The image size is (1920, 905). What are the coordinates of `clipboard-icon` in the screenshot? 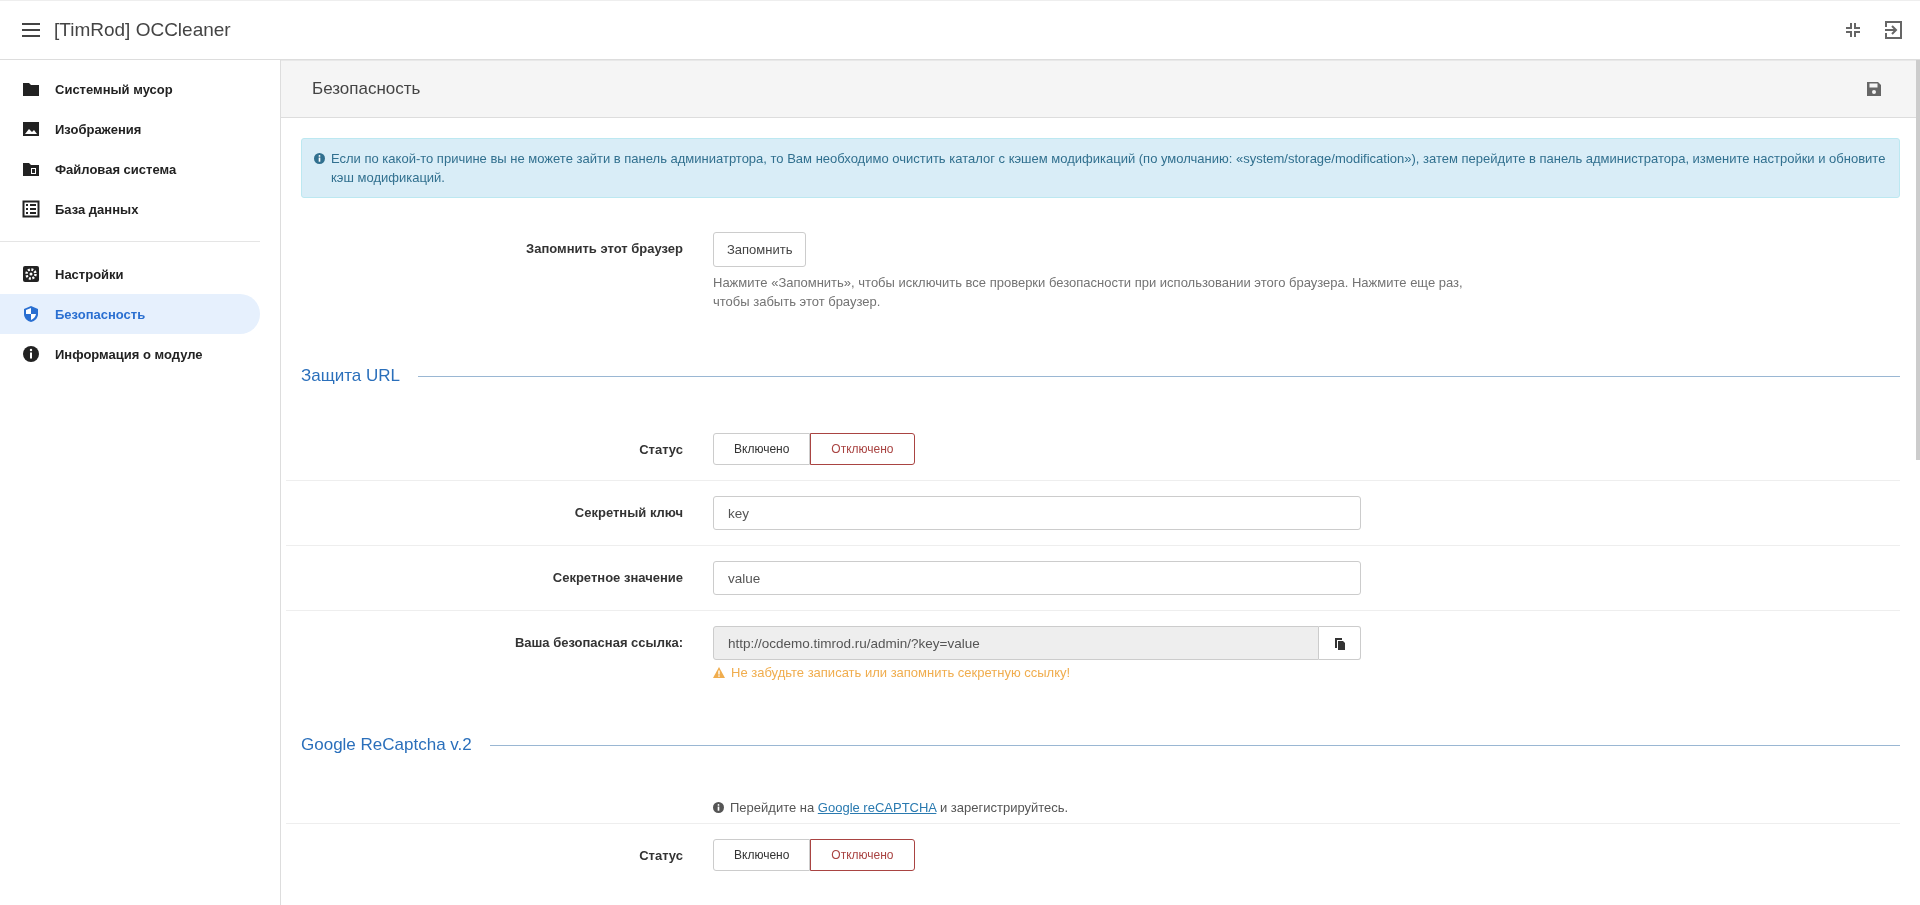 It's located at (1339, 643).